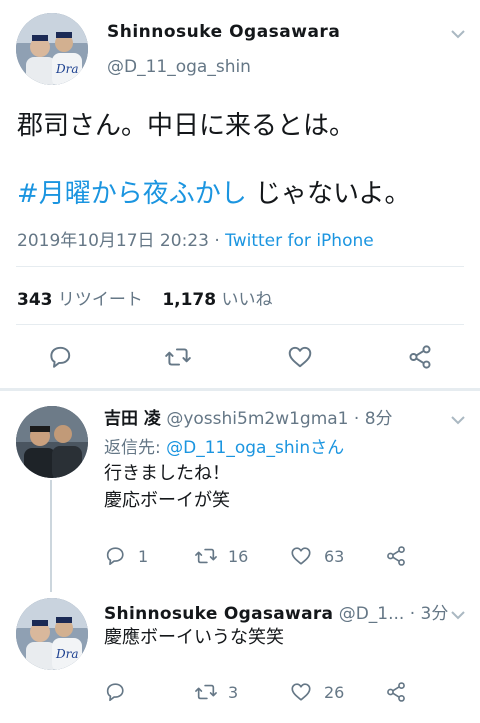  Describe the element at coordinates (426, 614) in the screenshot. I see `reply-time: · 3分` at that location.